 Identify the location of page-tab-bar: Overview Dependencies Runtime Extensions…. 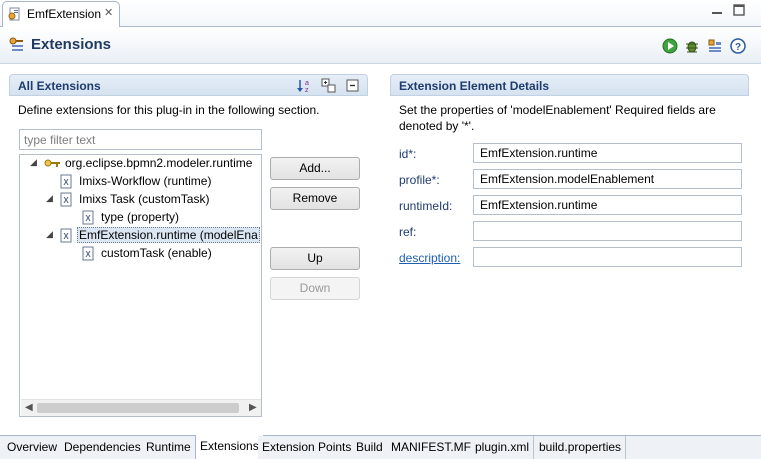
(380, 447).